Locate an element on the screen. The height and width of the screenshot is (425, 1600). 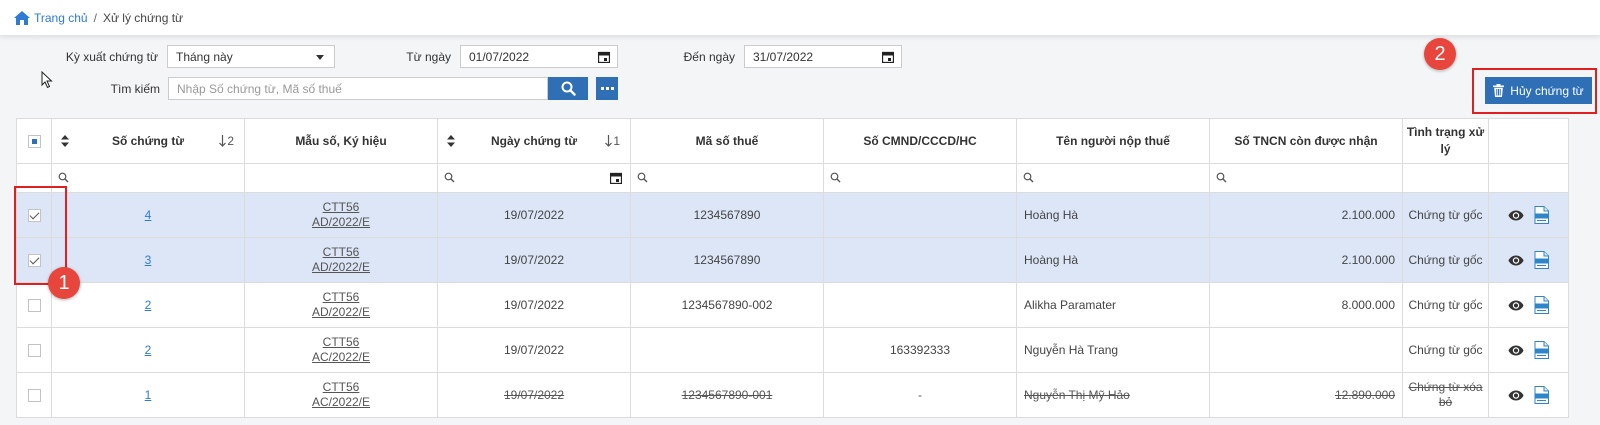
header-so-chung-tu: Số chứng từ 2 is located at coordinates (148, 141).